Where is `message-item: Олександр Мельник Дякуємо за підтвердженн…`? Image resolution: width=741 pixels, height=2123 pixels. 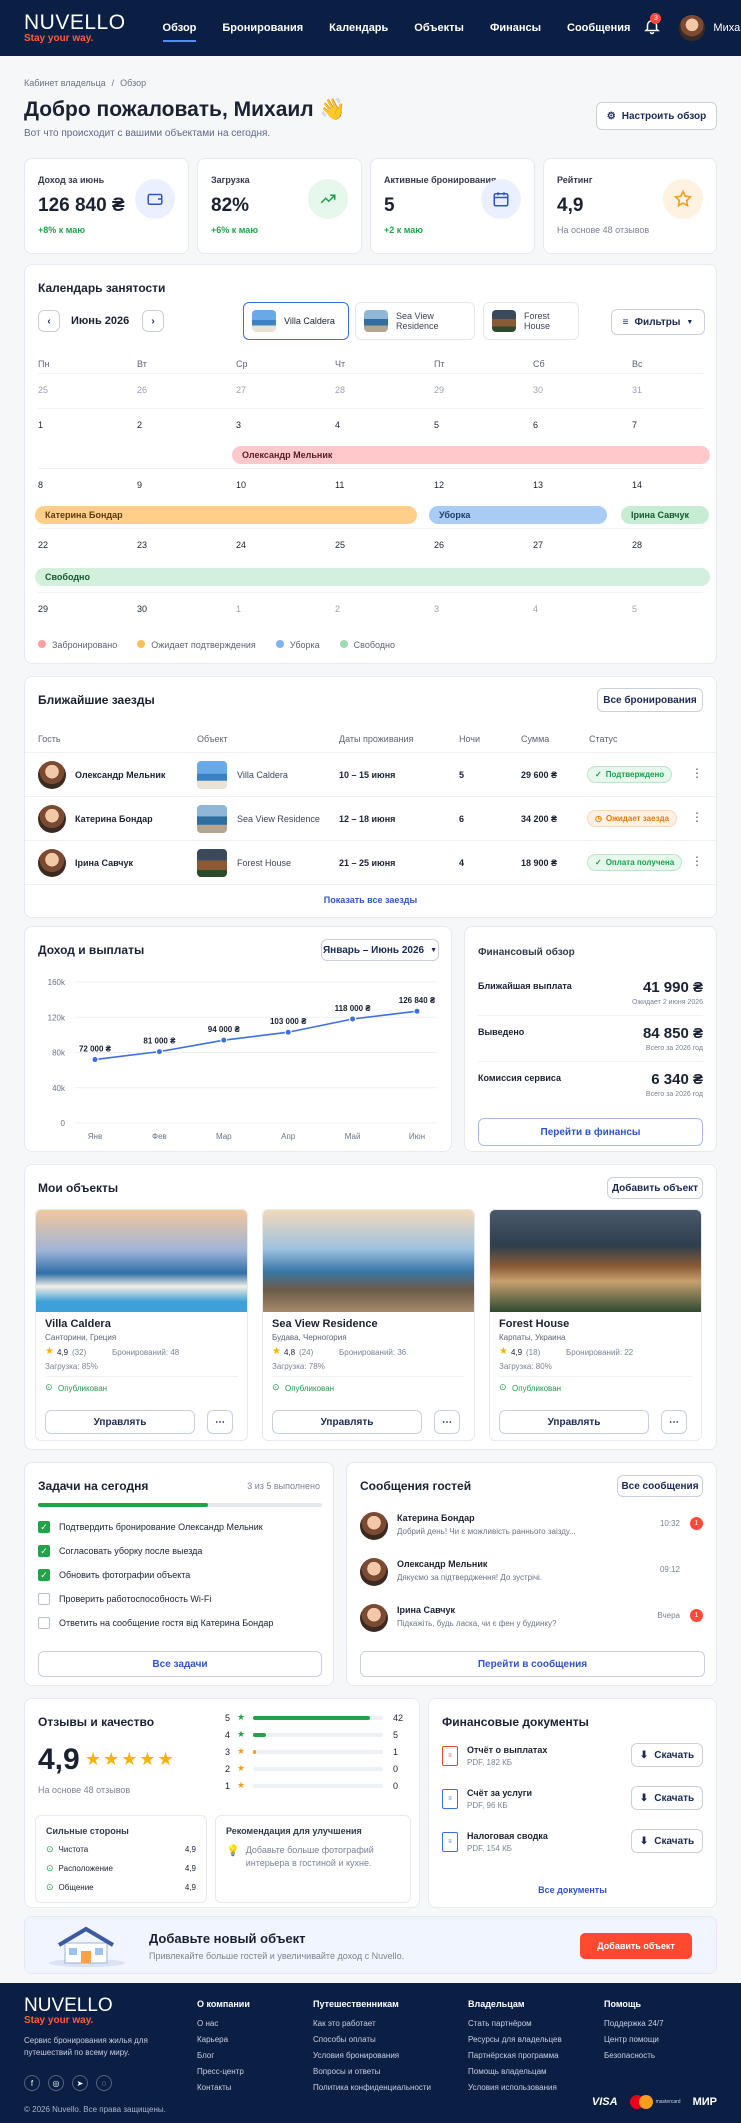 message-item: Олександр Мельник Дякуємо за підтвердженн… is located at coordinates (531, 1575).